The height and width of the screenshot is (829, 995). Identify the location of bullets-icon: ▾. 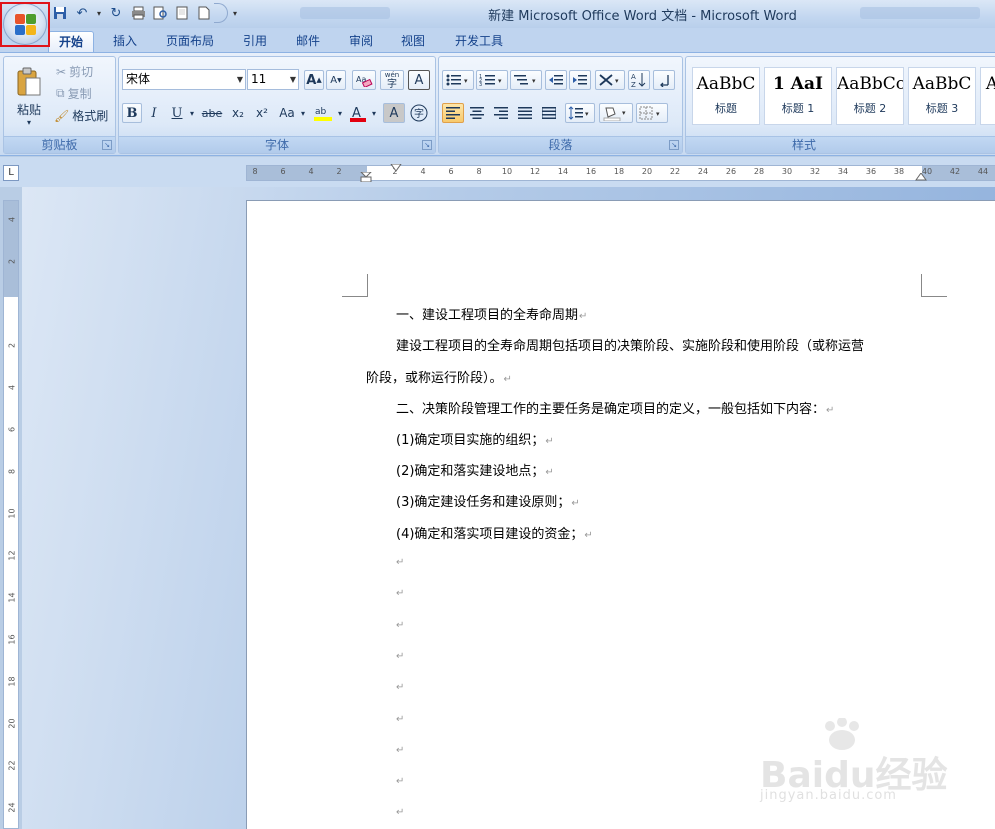
(457, 80).